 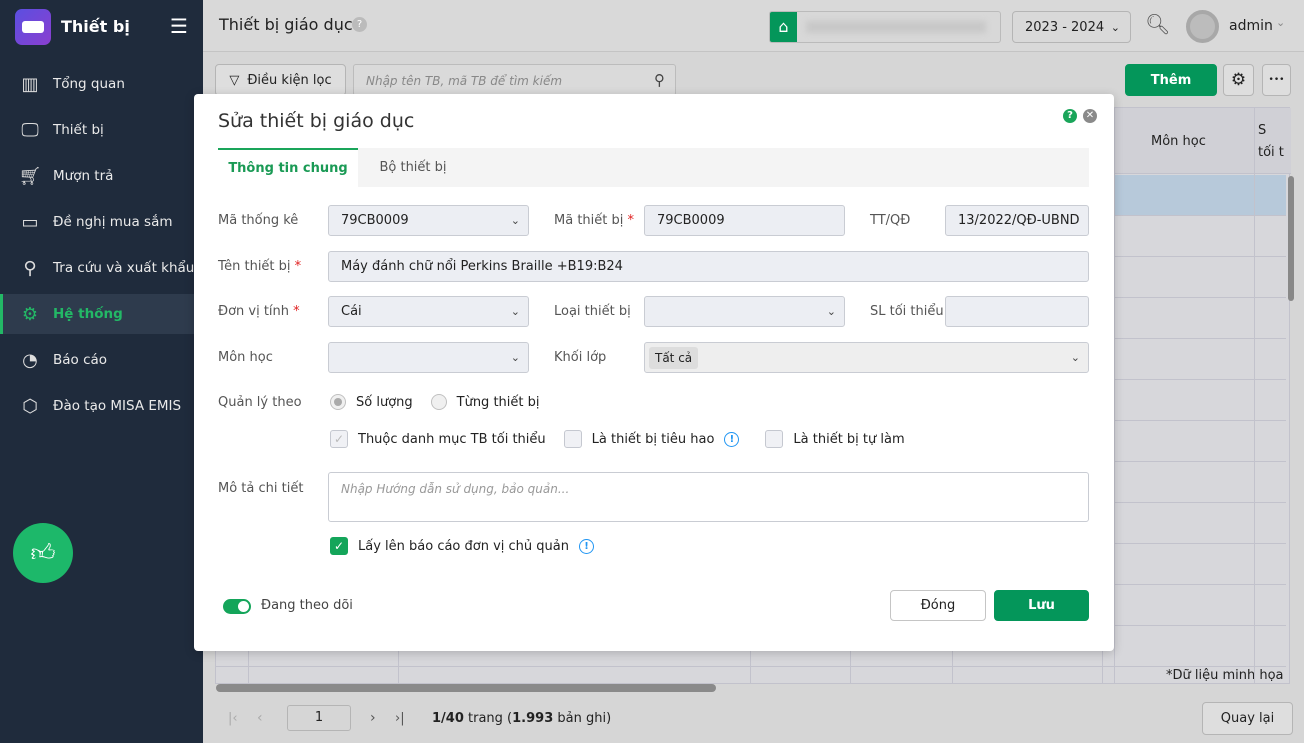 I want to click on sidebar-item-purchase: ▭ Đề nghị mua sắm, so click(x=101, y=222).